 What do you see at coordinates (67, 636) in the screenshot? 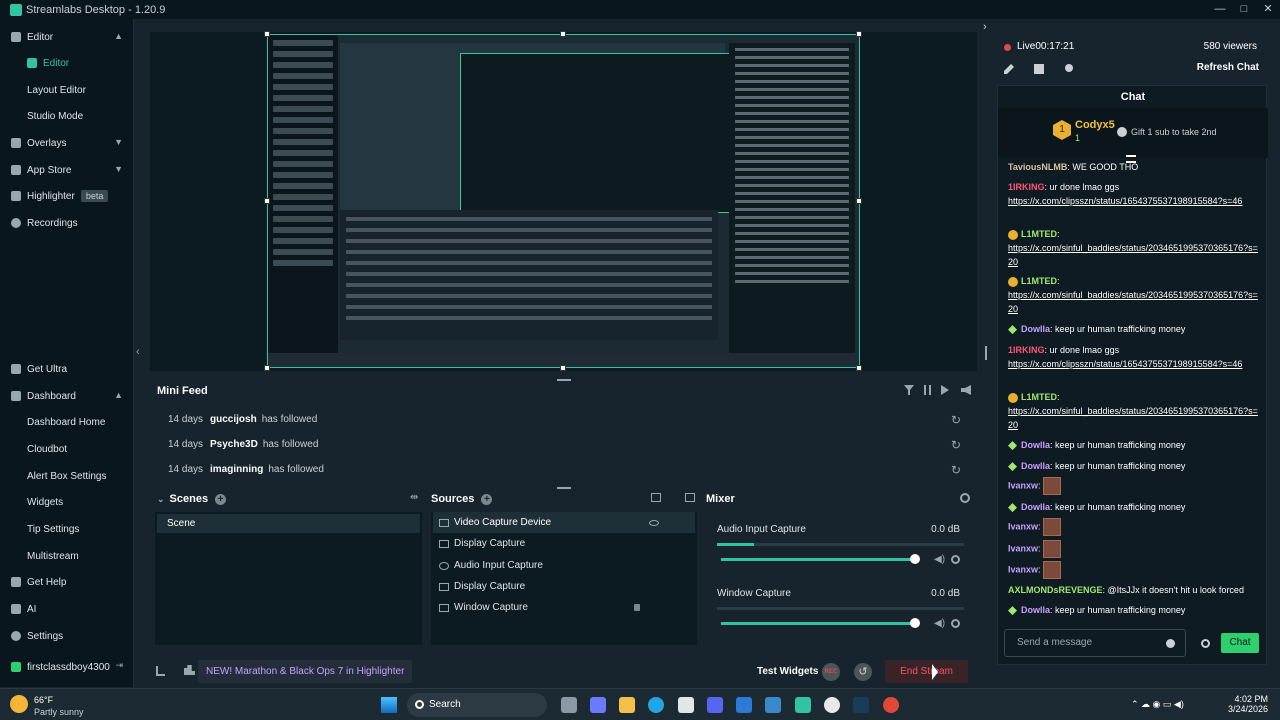
I see `sidebar-item-settings: Settings` at bounding box center [67, 636].